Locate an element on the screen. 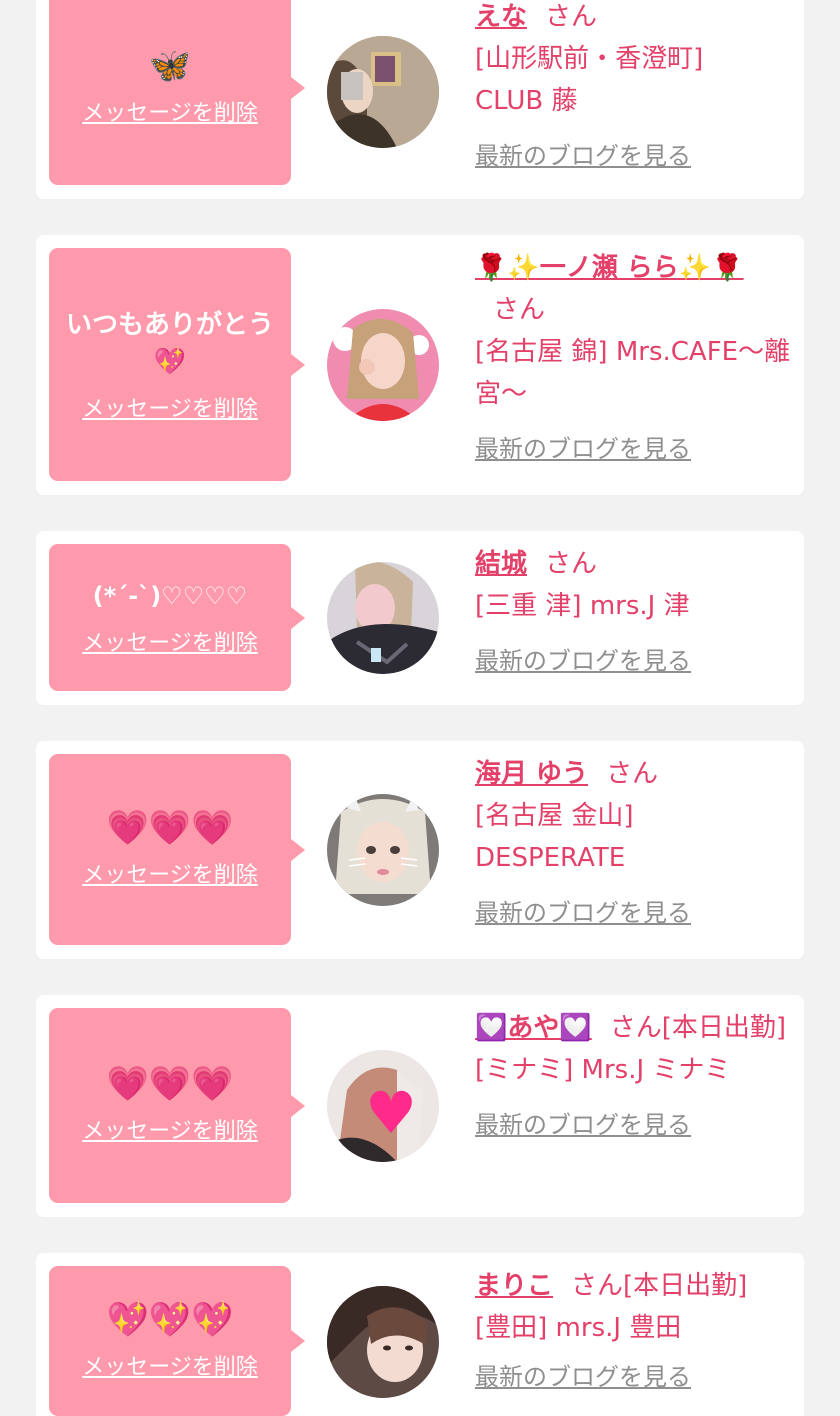  message-bubble: いつもありがとう💖 メッセージを削除 is located at coordinates (177, 364).